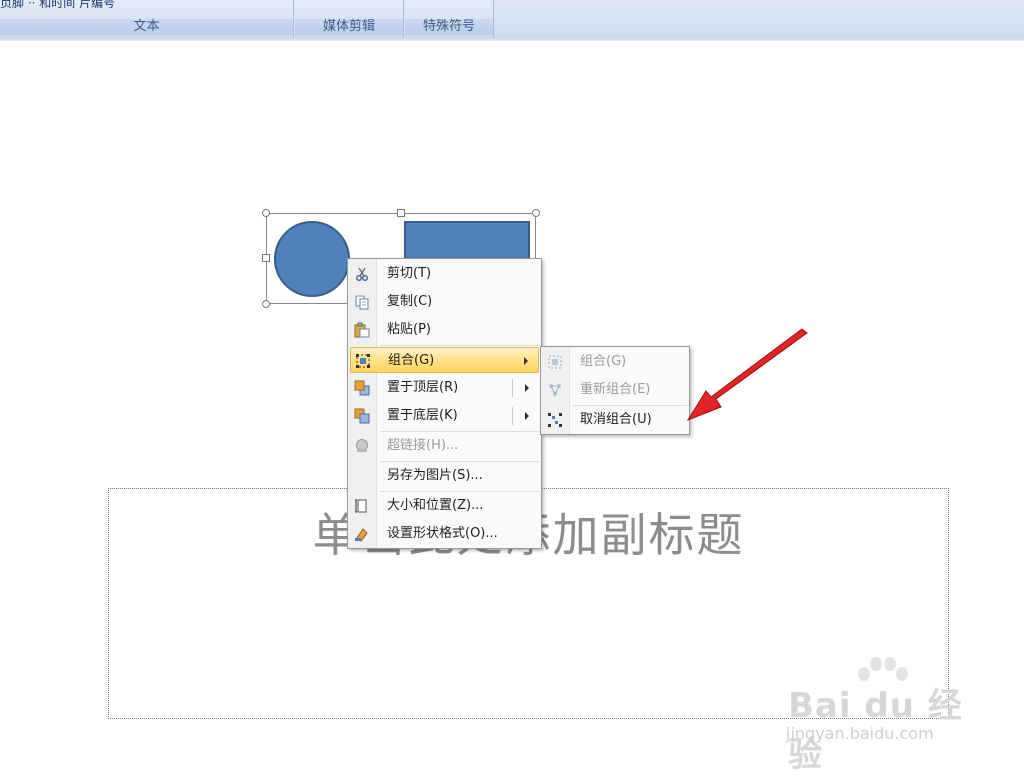  I want to click on menu-item-label: 粘贴(P), so click(409, 329).